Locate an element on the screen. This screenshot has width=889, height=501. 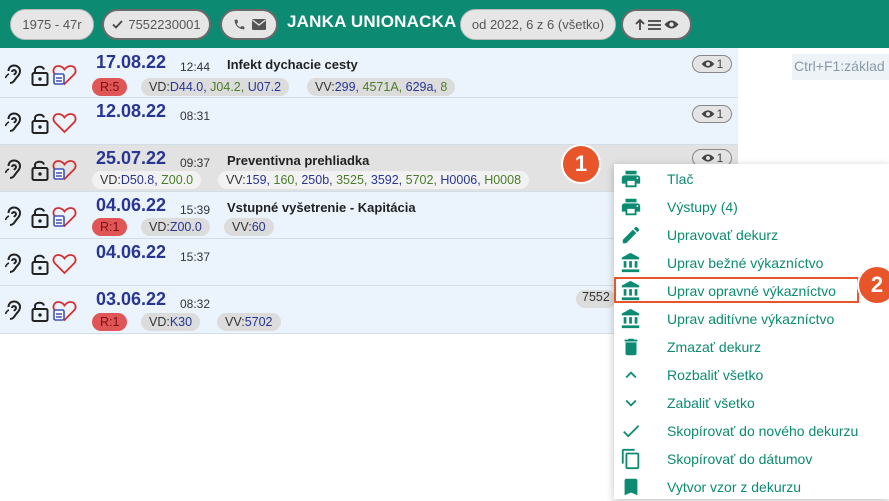
menu-item-label: Zabaliť všetko is located at coordinates (711, 403).